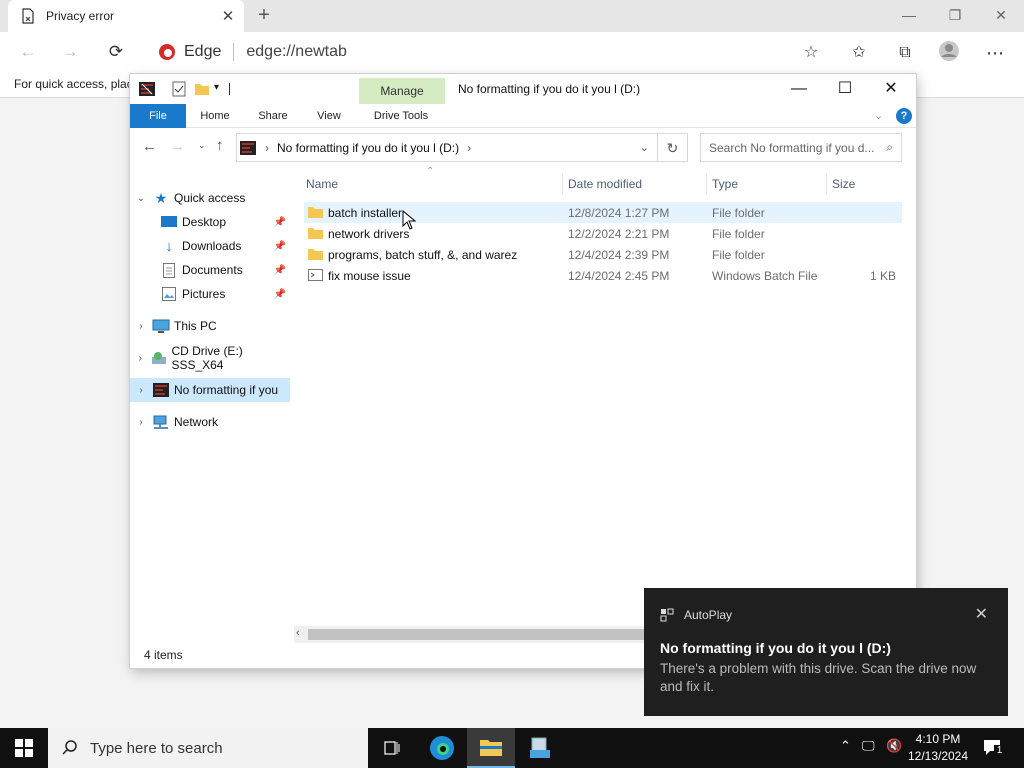 The image size is (1024, 768). Describe the element at coordinates (210, 294) in the screenshot. I see `nav-pictures: Pictures 📌` at that location.